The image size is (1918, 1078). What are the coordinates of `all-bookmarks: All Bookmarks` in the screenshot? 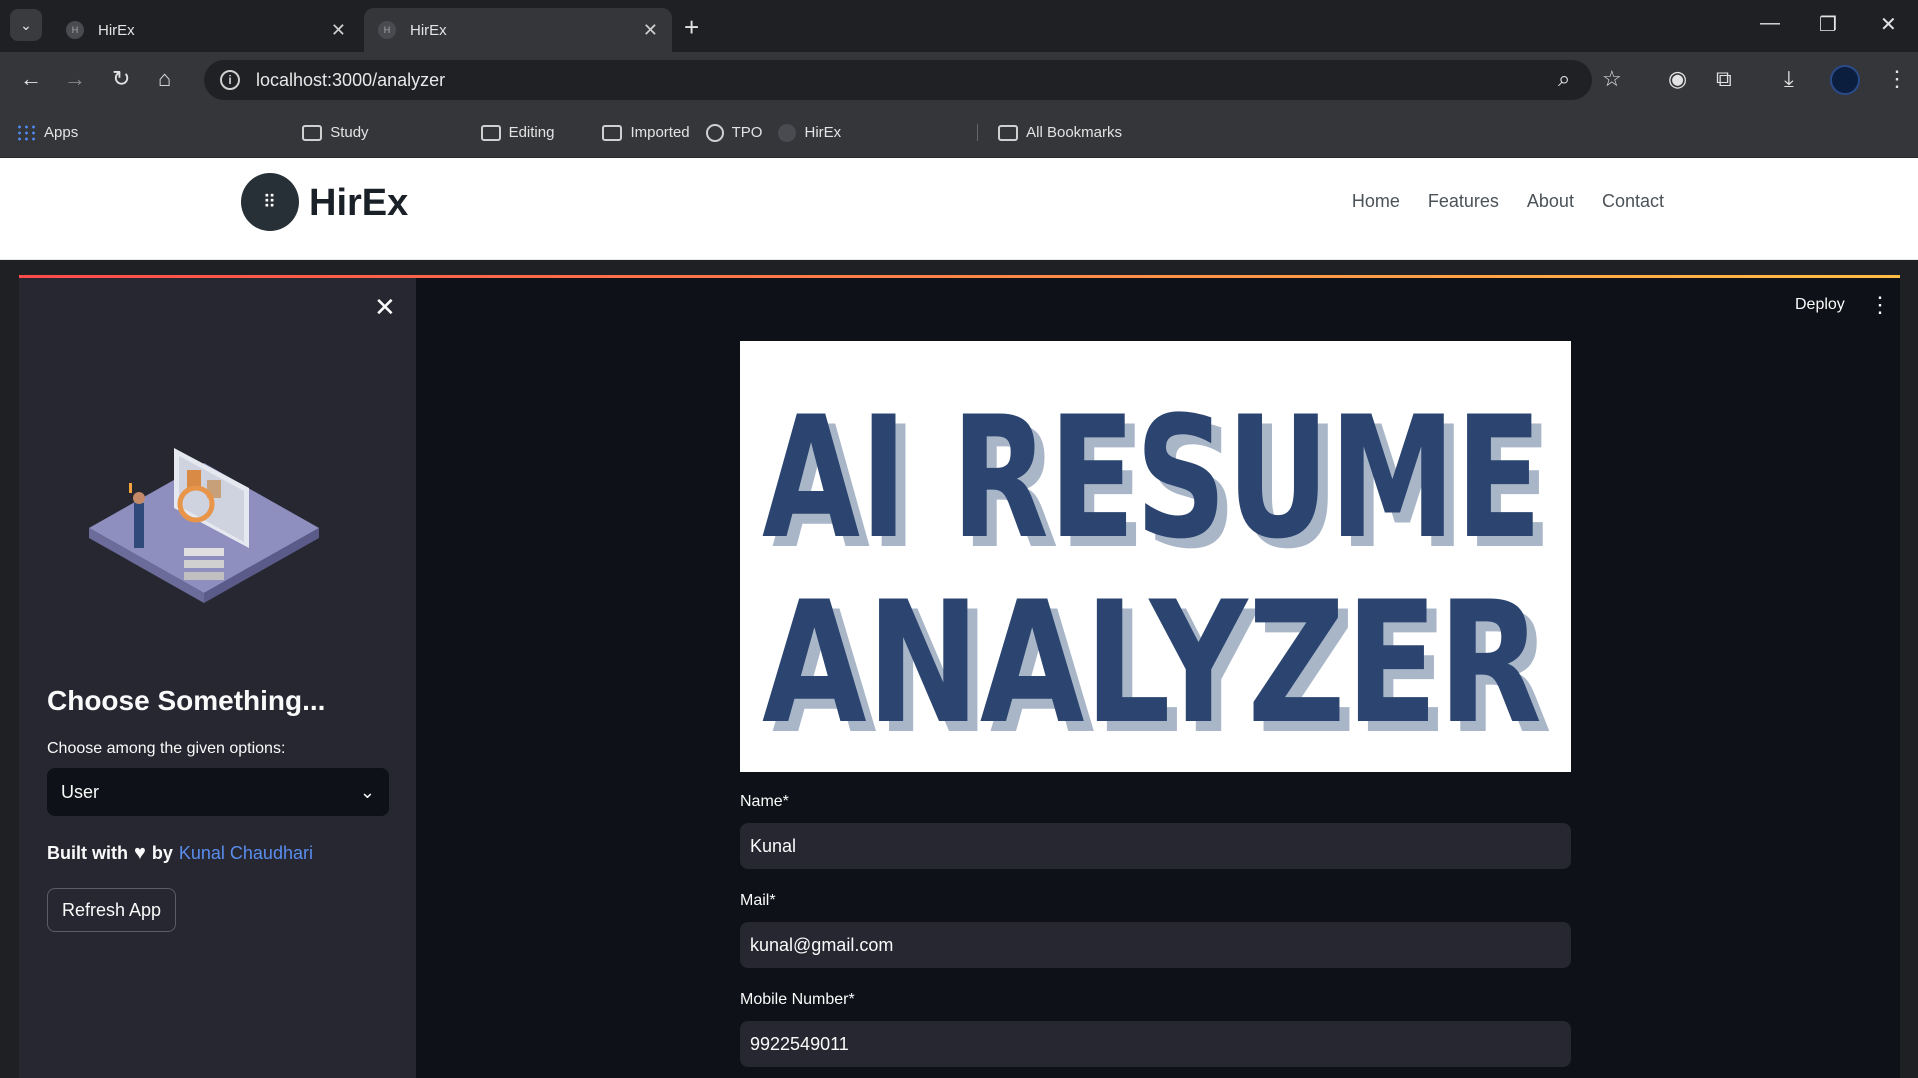 It's located at (1049, 132).